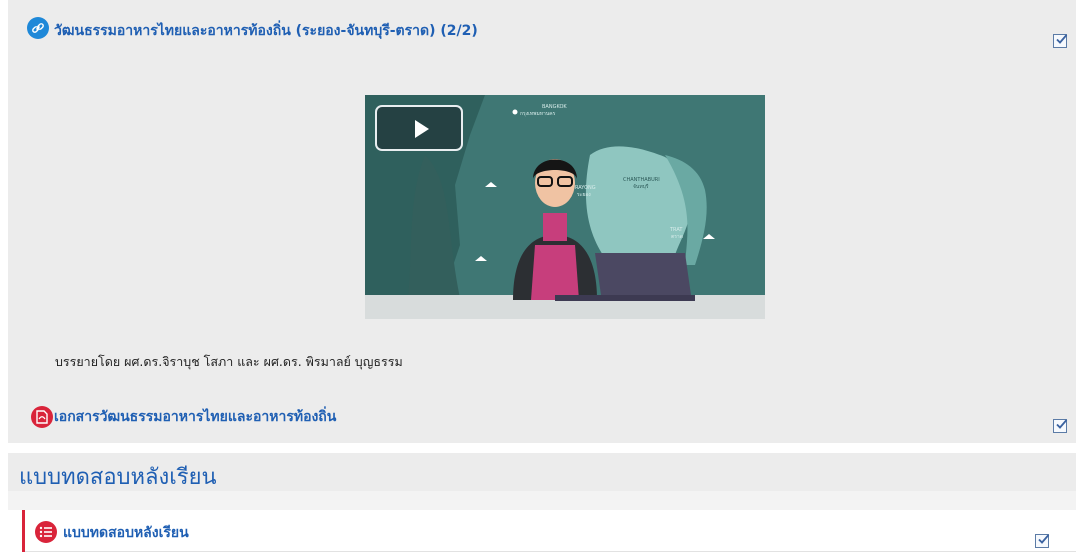 The height and width of the screenshot is (556, 1076). What do you see at coordinates (195, 417) in the screenshot?
I see `document-activity-link: เอกสารวัฒนธรรมอาหารไทยและอาหารท้องถิ่น` at bounding box center [195, 417].